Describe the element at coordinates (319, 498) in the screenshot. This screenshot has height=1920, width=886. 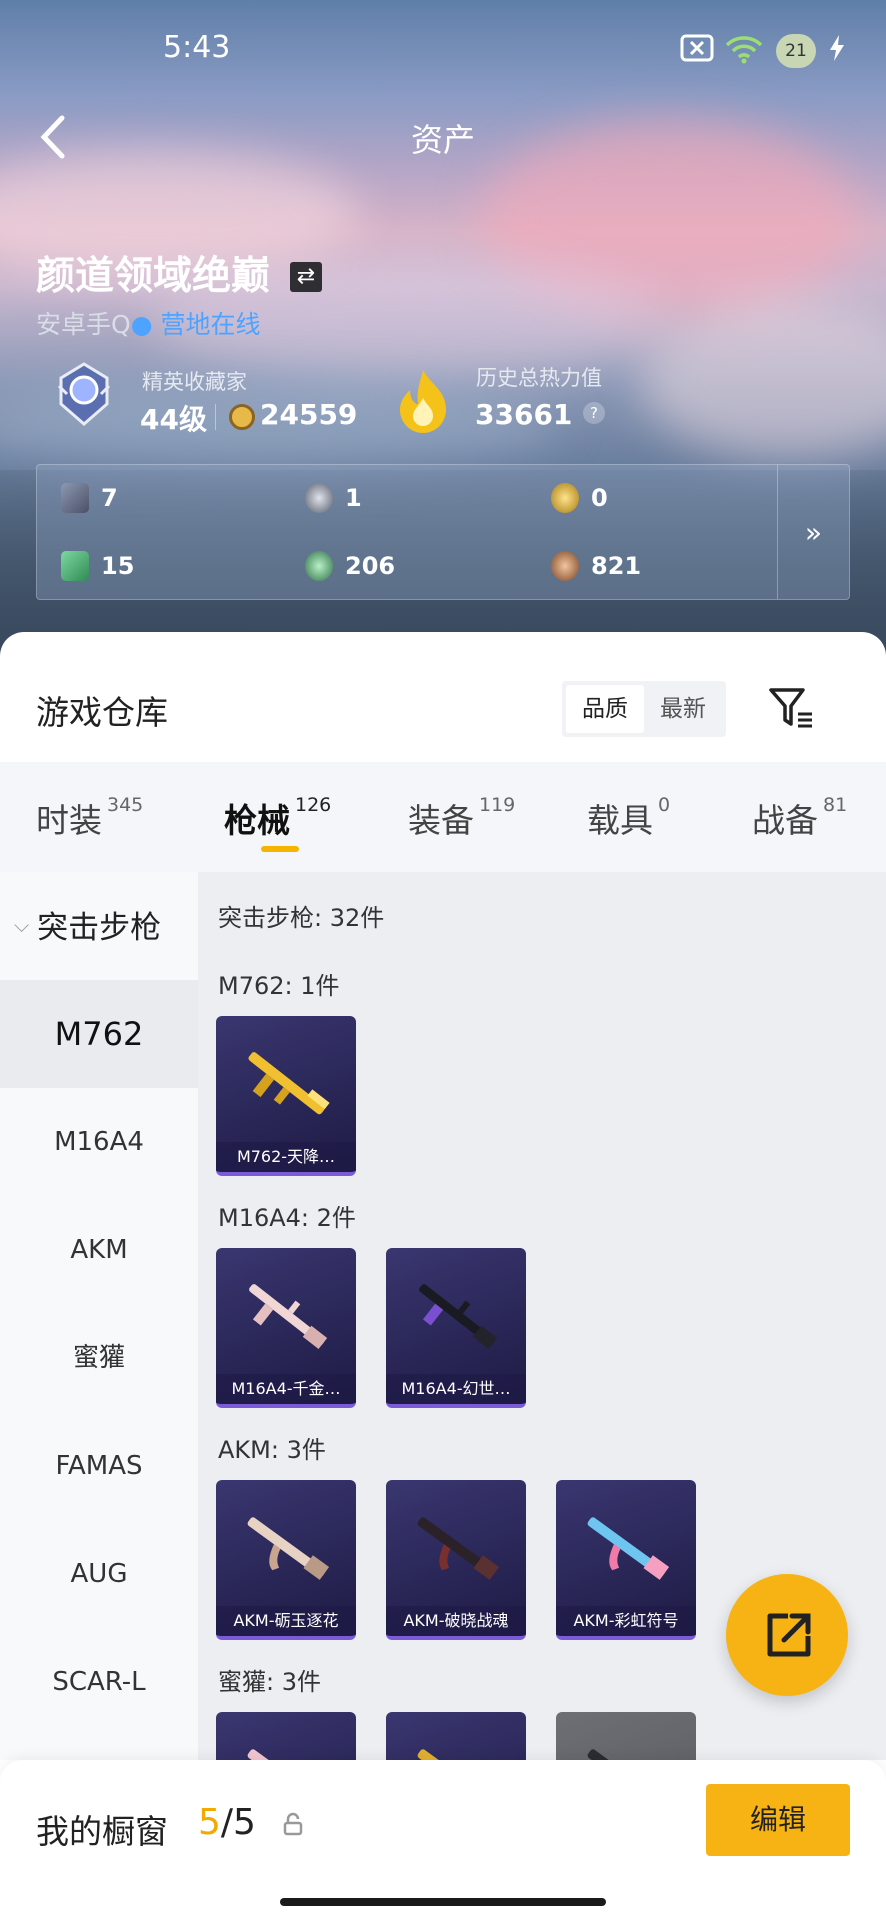
I see `silver-medal-icon` at that location.